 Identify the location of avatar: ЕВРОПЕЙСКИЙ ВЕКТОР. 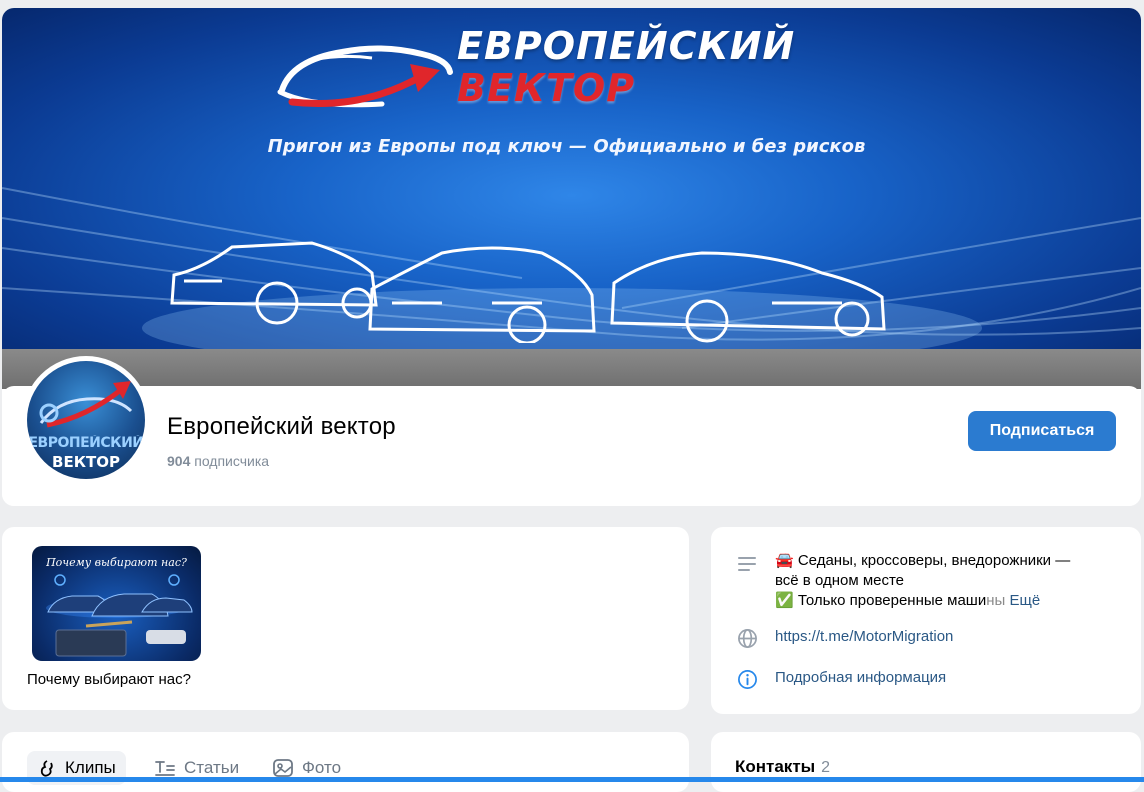
(86, 420).